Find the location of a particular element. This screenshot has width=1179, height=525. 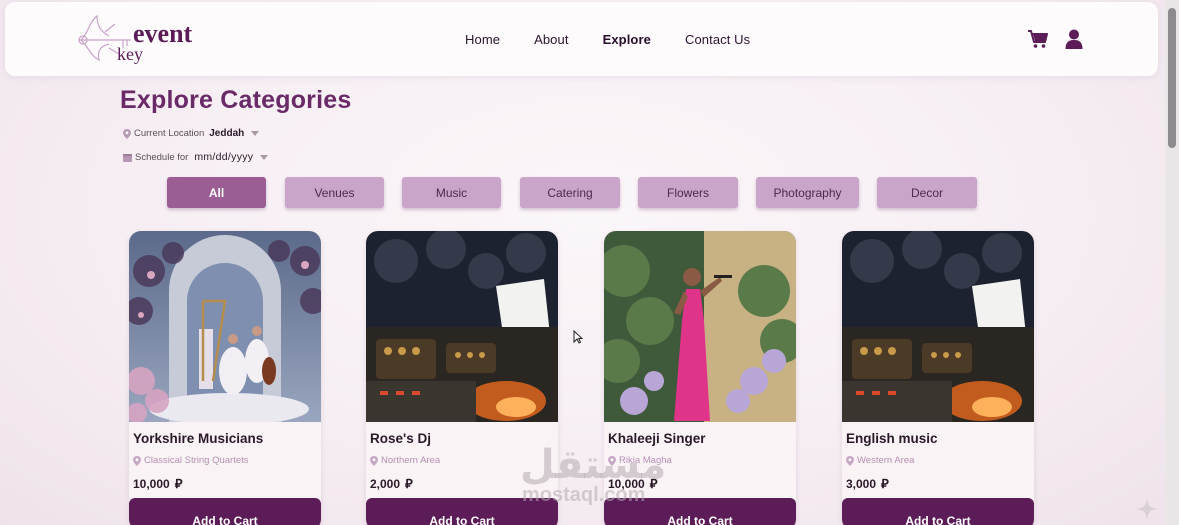

main-nav: Home About Explore Contact Us is located at coordinates (607, 39).